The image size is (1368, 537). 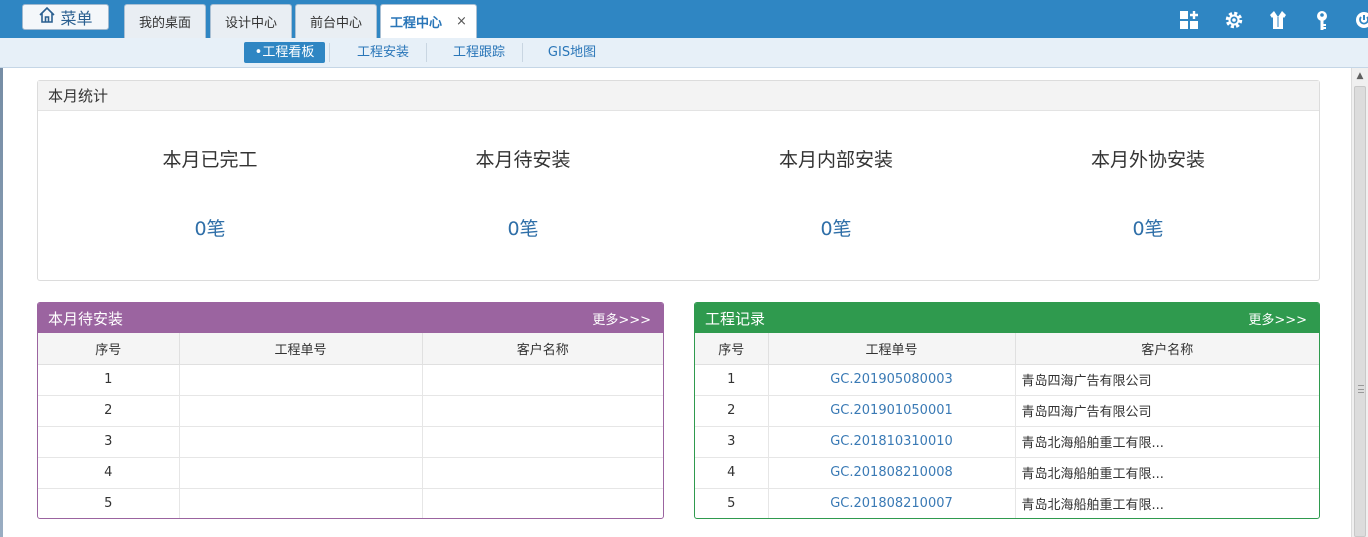 I want to click on tab-close-icon: ×, so click(x=461, y=21).